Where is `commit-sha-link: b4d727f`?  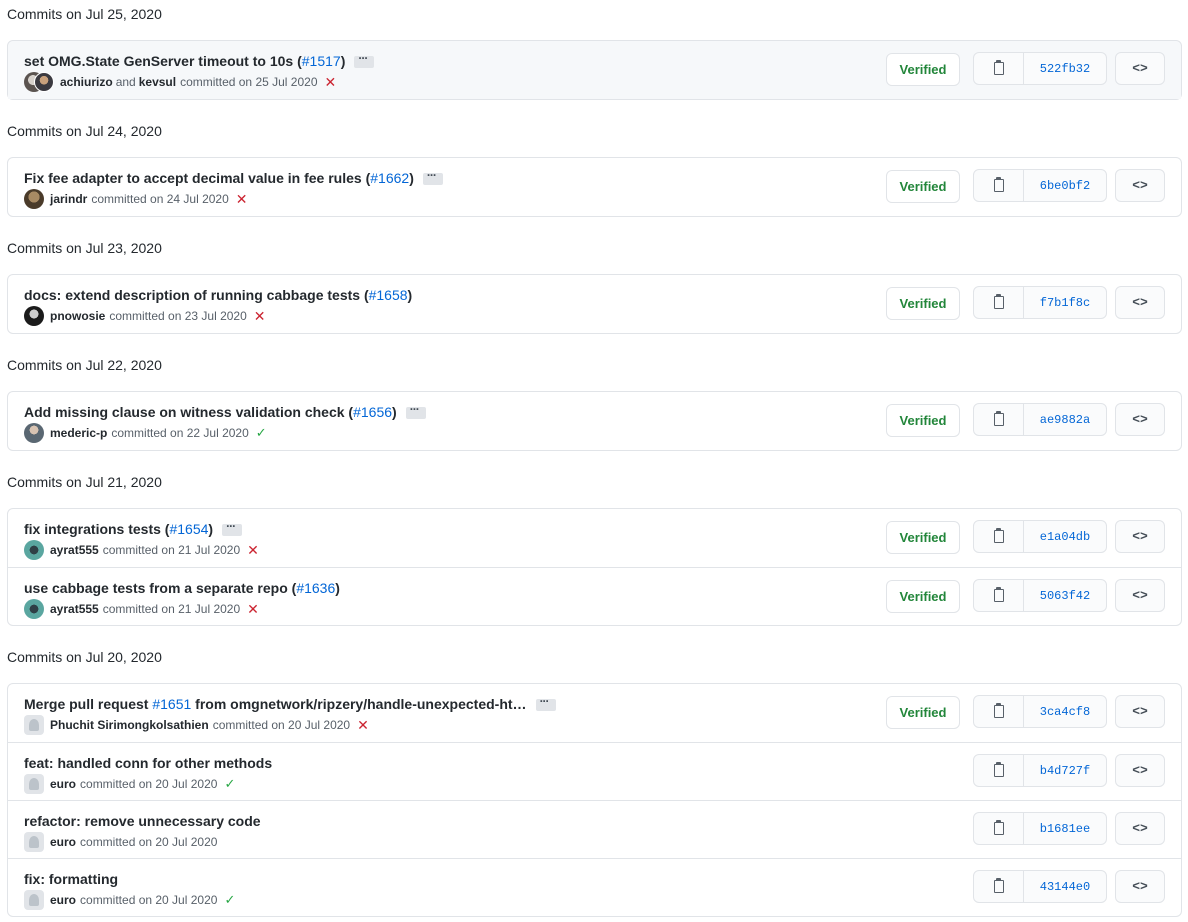
commit-sha-link: b4d727f is located at coordinates (1065, 770).